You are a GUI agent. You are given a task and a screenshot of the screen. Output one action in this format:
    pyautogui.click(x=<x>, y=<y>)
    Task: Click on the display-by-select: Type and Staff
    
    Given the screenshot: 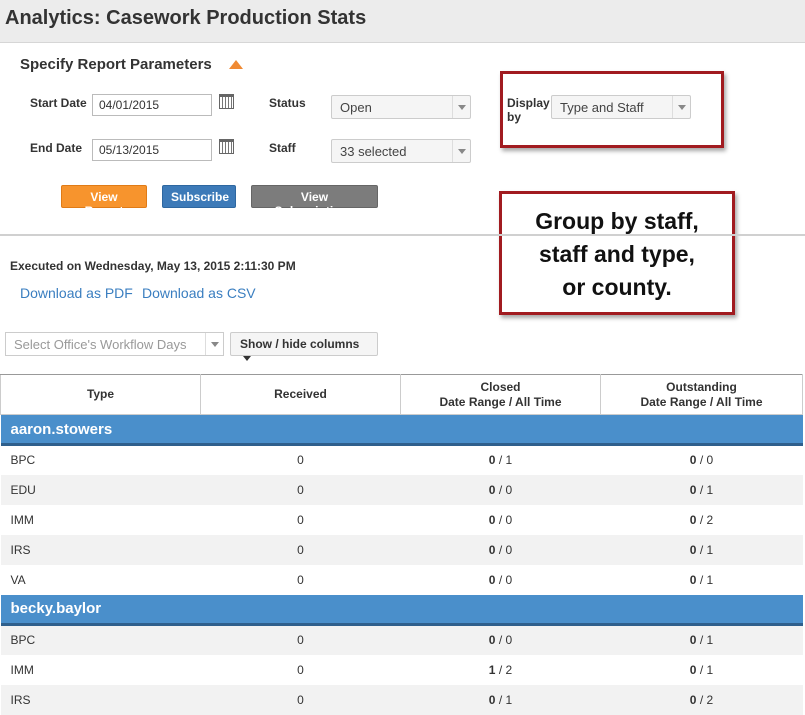 What is the action you would take?
    pyautogui.click(x=621, y=107)
    